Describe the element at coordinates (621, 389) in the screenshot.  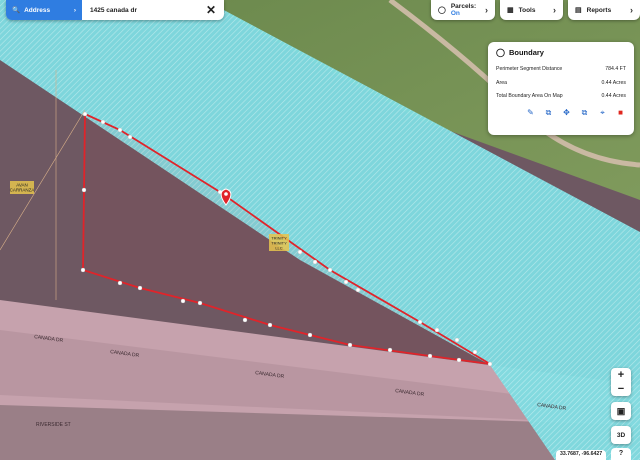
I see `zoom-out-button: −` at that location.